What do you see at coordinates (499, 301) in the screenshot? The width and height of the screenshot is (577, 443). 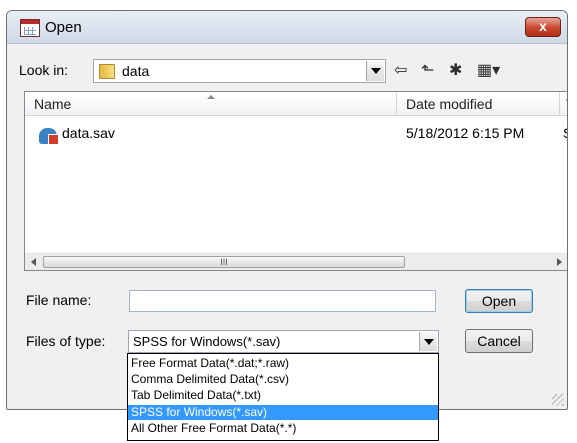 I see `open-button: Open` at bounding box center [499, 301].